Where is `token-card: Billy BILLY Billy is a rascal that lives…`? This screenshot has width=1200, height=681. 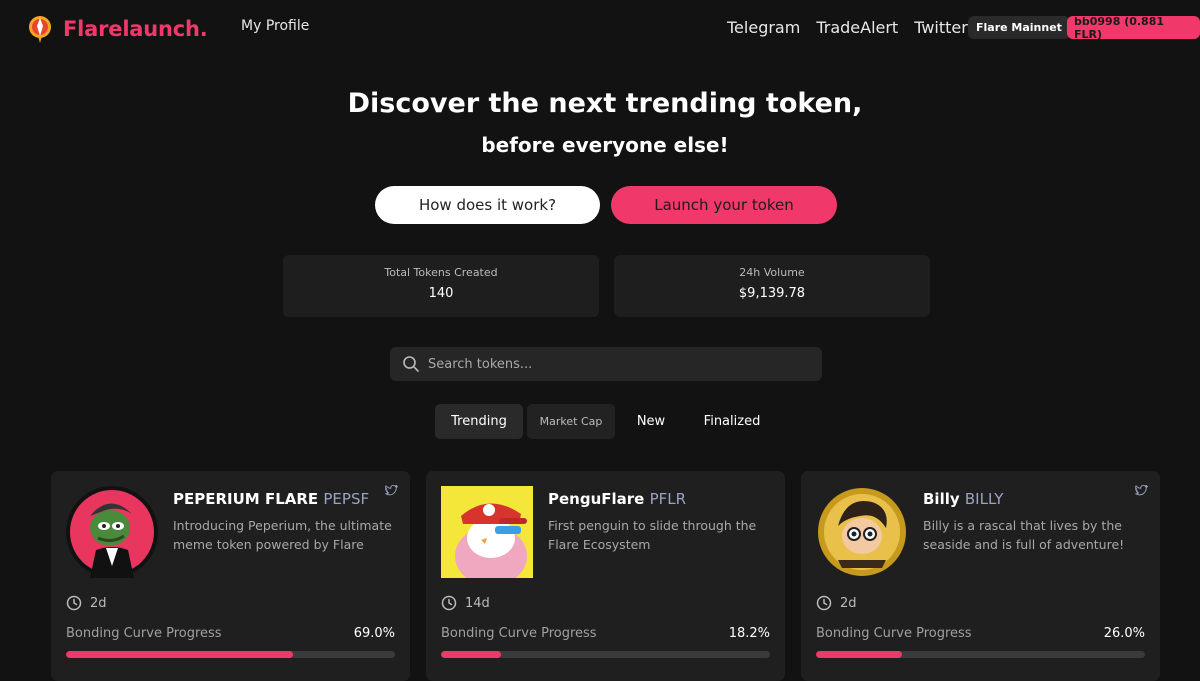 token-card: Billy BILLY Billy is a rascal that lives… is located at coordinates (980, 576).